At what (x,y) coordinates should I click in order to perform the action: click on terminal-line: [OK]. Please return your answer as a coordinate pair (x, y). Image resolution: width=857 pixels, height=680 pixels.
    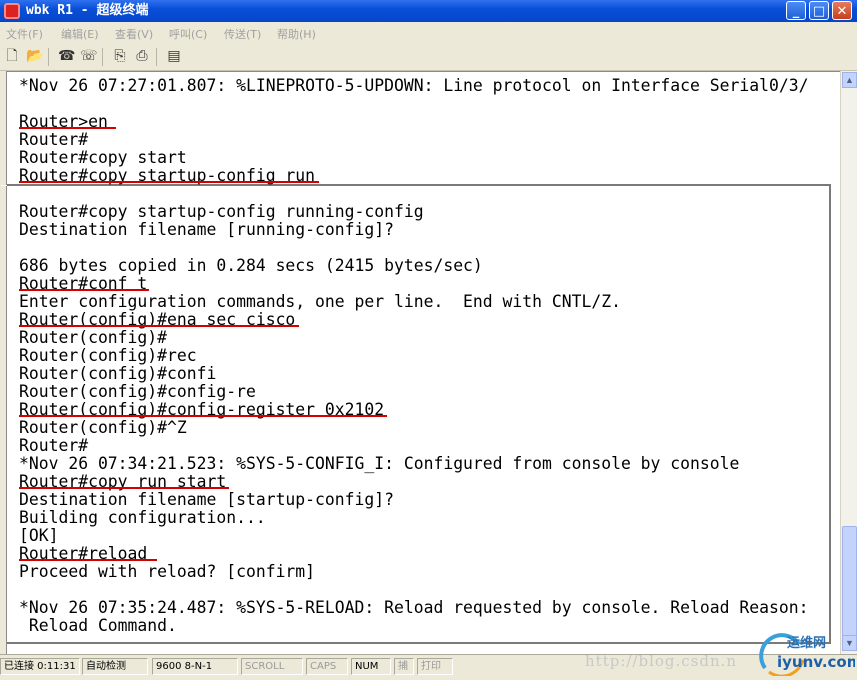
    Looking at the image, I should click on (39, 535).